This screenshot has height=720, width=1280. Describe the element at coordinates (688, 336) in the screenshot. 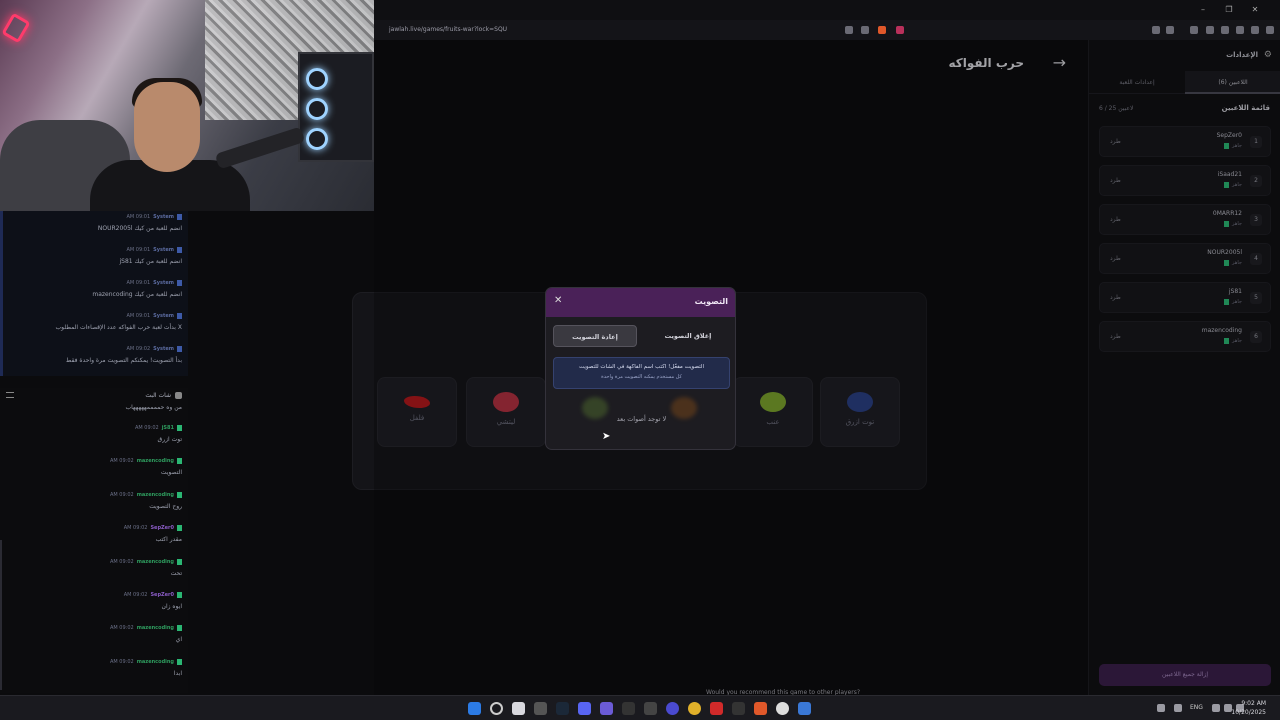

I see `close-voting-button: إغلاق التصويت` at that location.